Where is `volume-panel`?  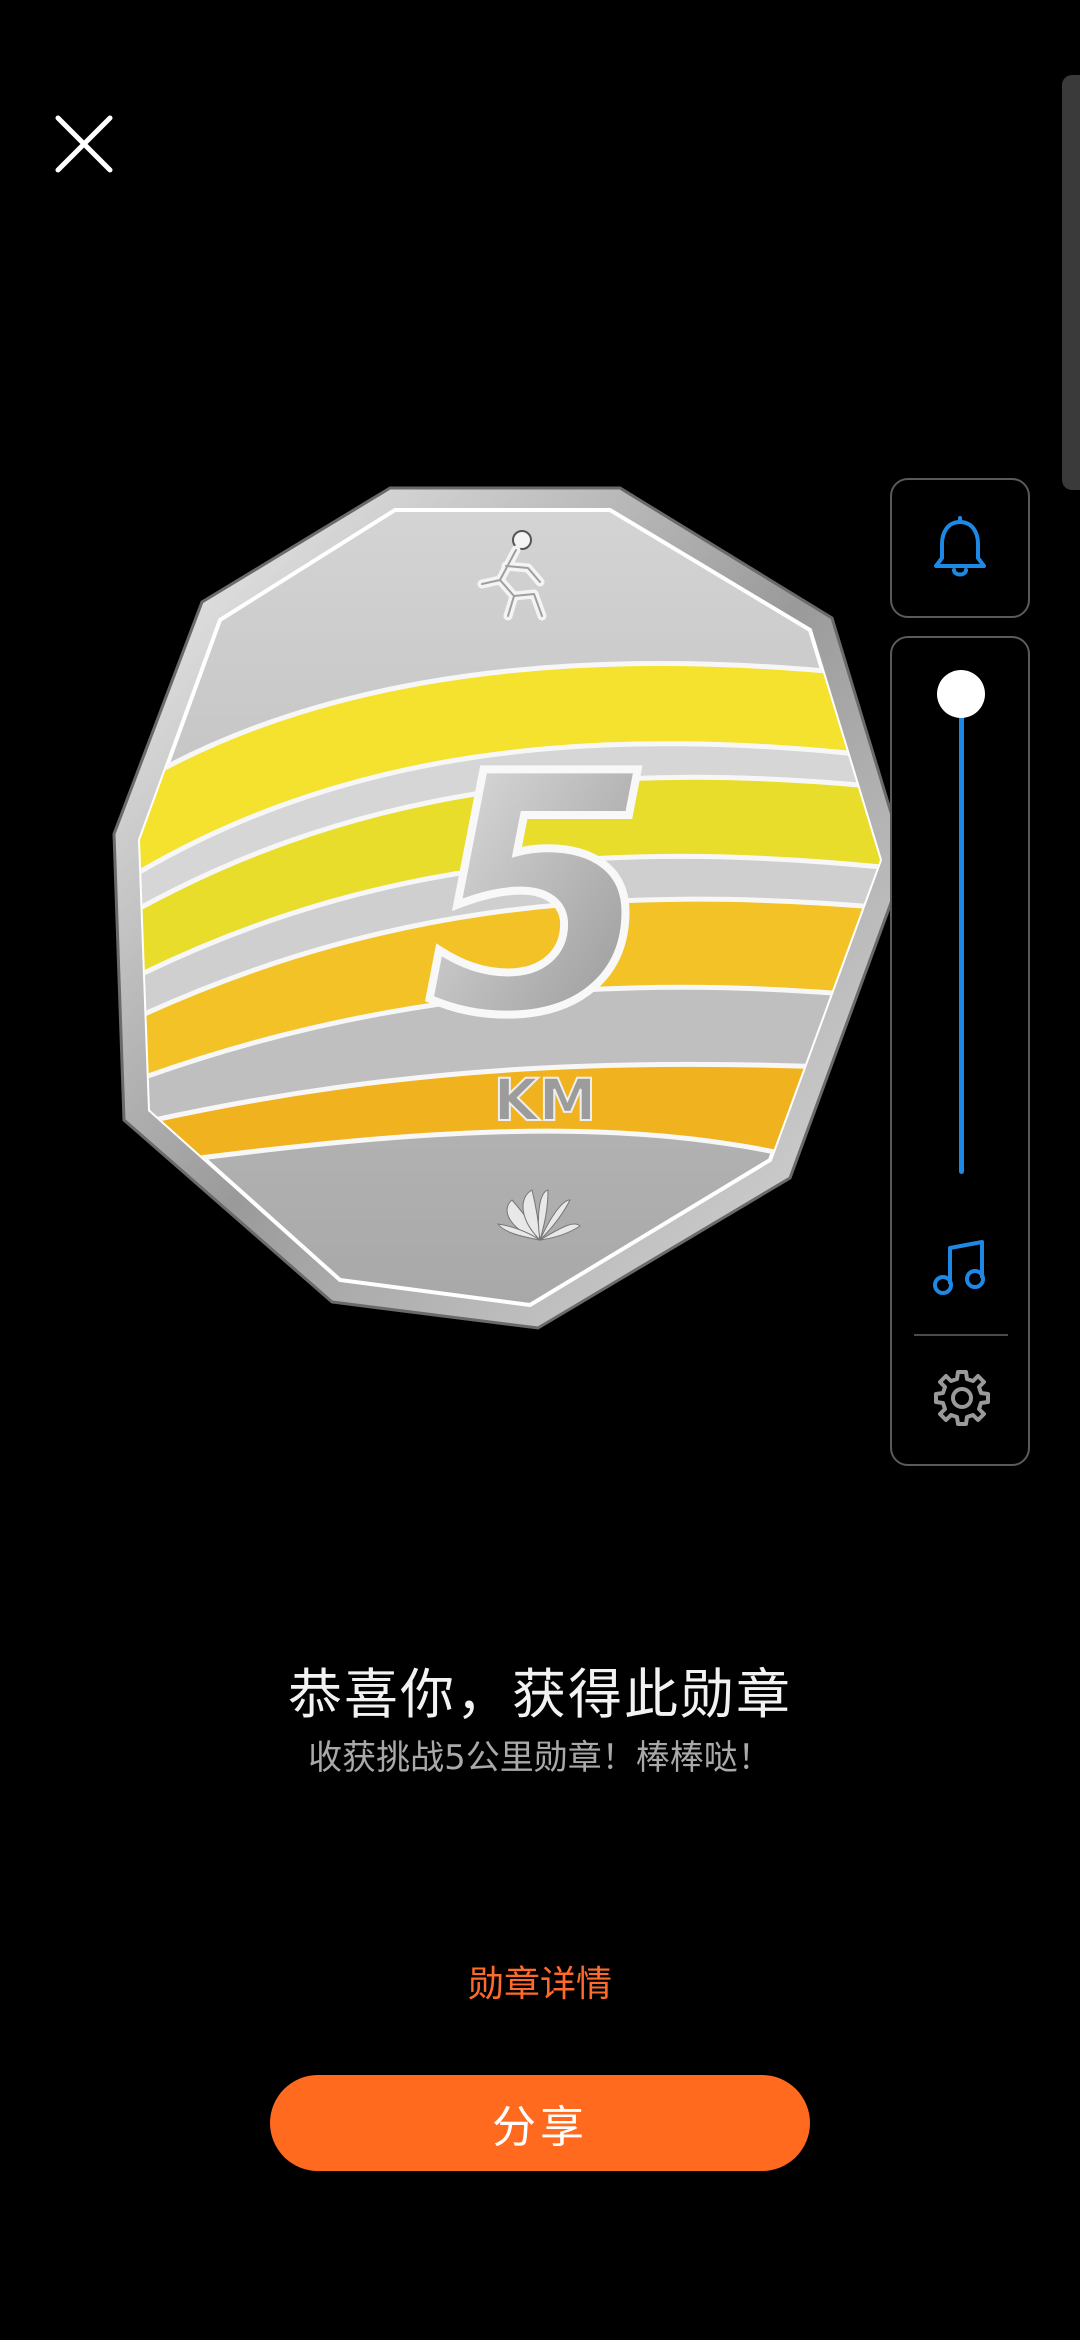
volume-panel is located at coordinates (960, 1051).